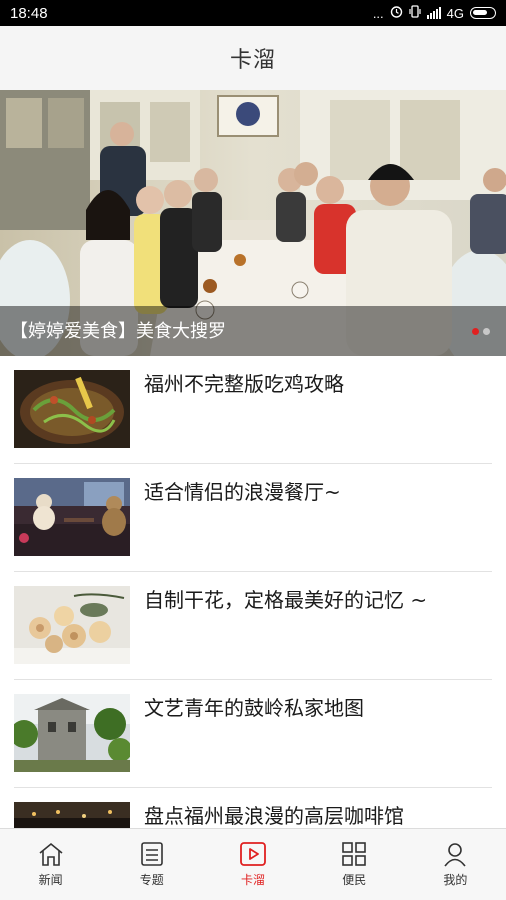 This screenshot has height=900, width=506. What do you see at coordinates (486, 331) in the screenshot?
I see `banner-dot` at bounding box center [486, 331].